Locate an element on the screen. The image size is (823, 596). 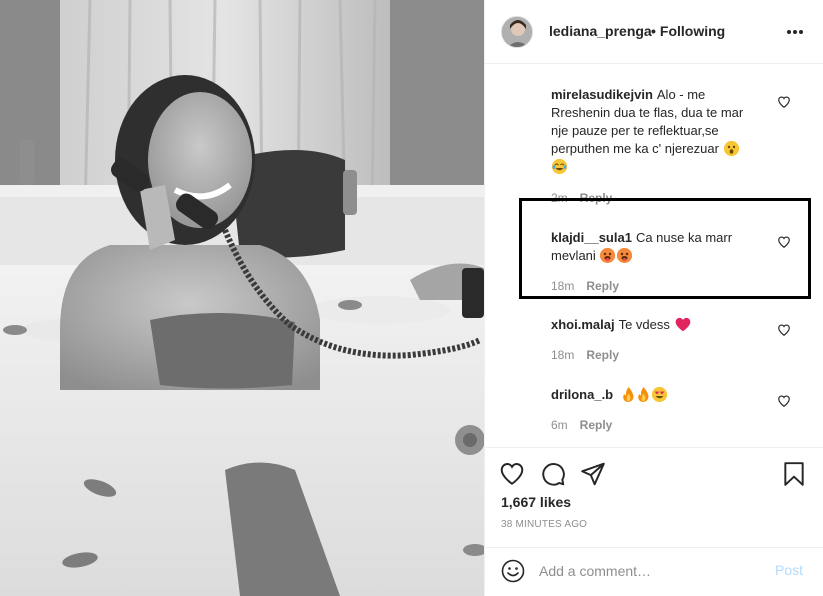
post-comment-button: Post is located at coordinates (789, 570).